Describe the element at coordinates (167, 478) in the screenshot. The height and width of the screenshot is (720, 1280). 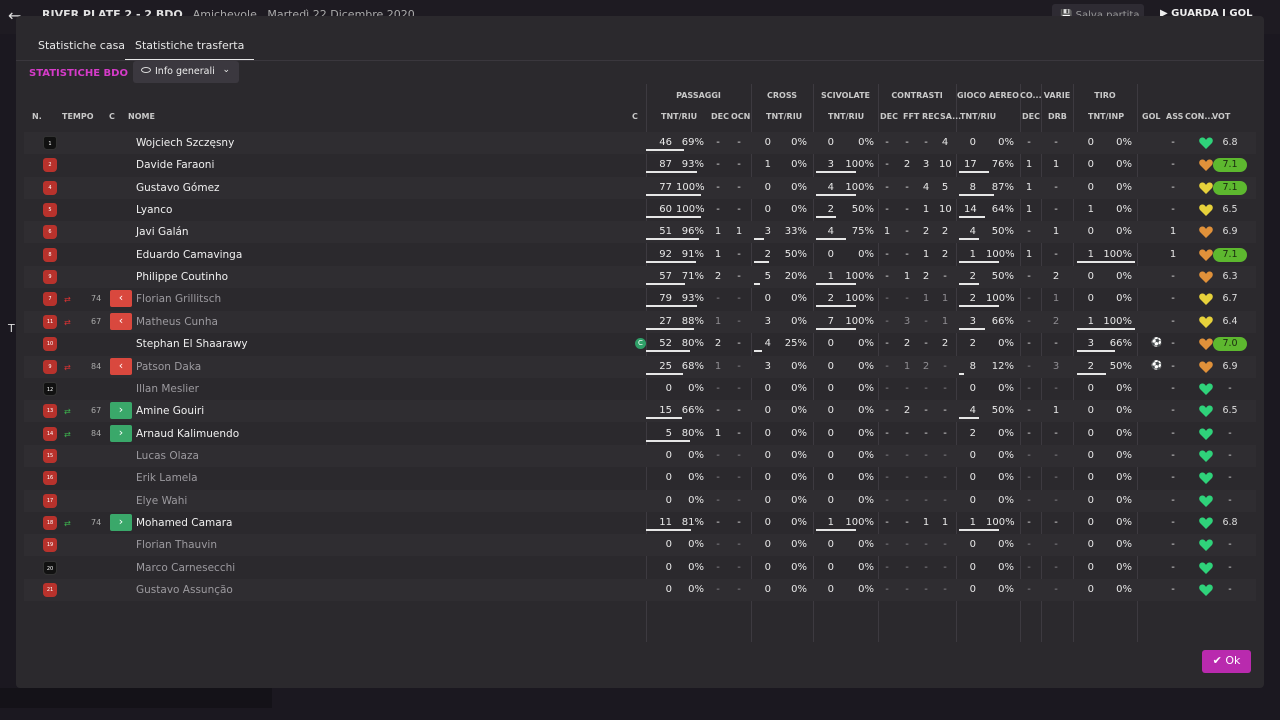
I see `player-name: Erik Lamela` at that location.